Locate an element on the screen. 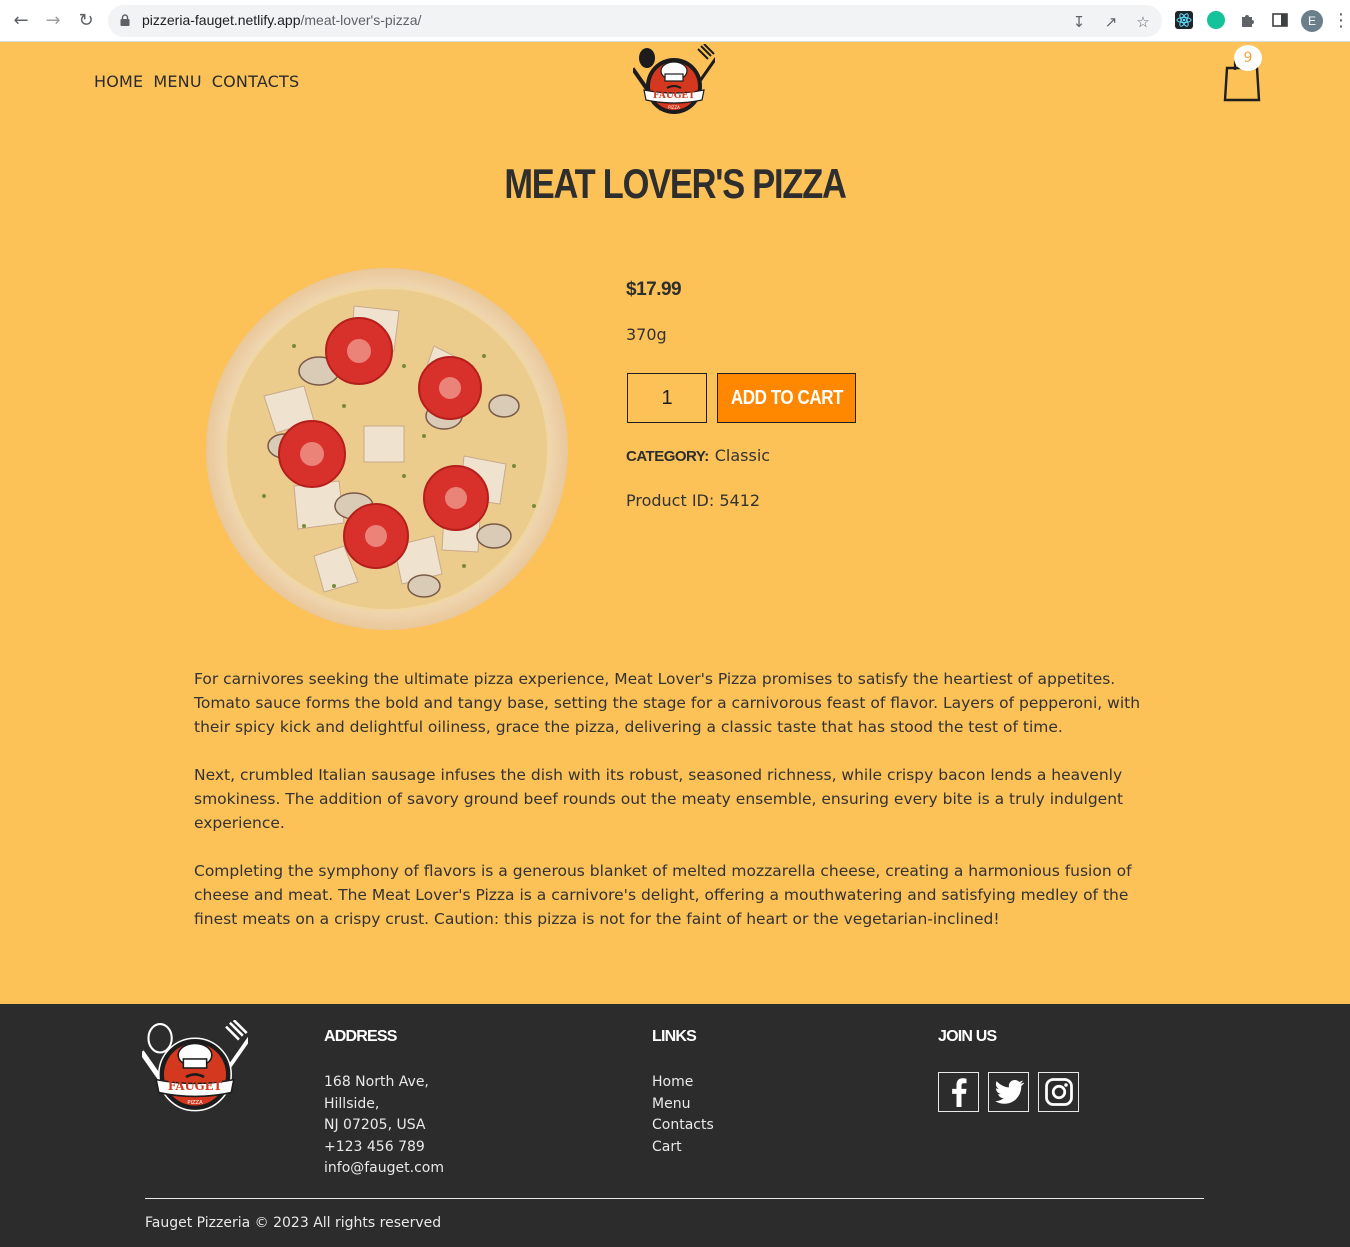  side-panel-icon is located at coordinates (1280, 20).